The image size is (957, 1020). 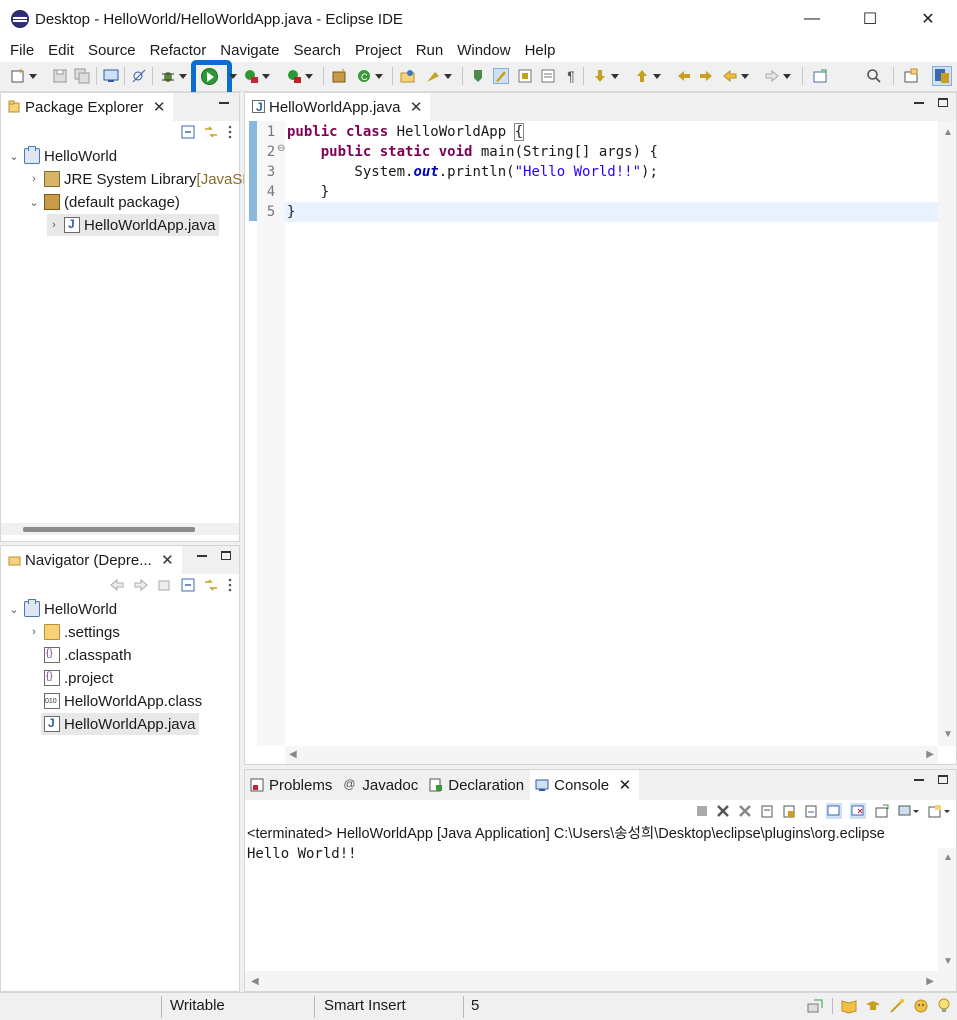 I want to click on show-whitespace-icon, so click(x=548, y=76).